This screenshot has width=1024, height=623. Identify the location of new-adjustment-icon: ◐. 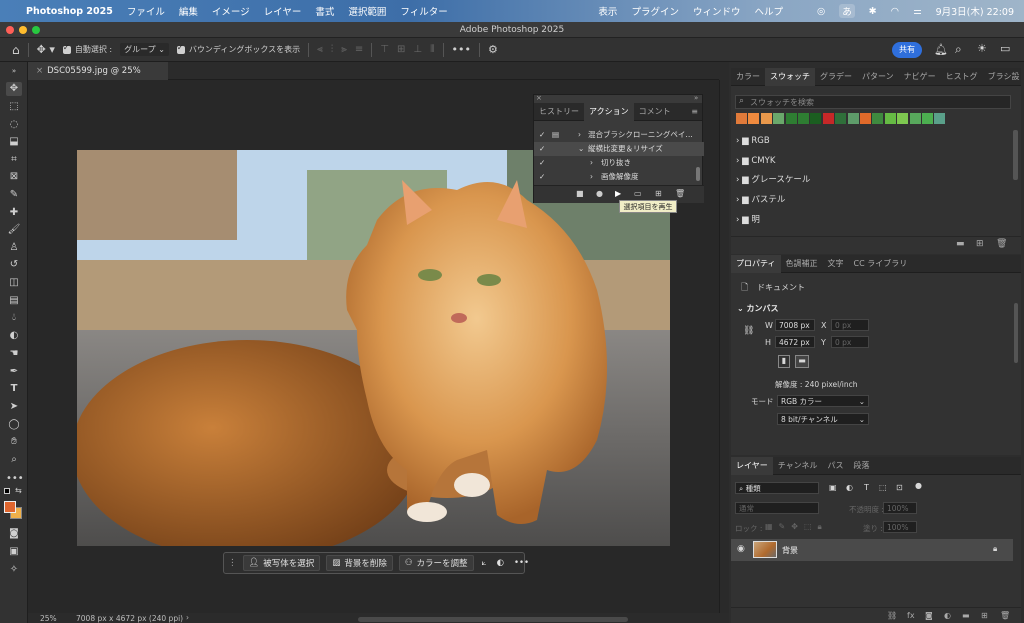
(947, 615).